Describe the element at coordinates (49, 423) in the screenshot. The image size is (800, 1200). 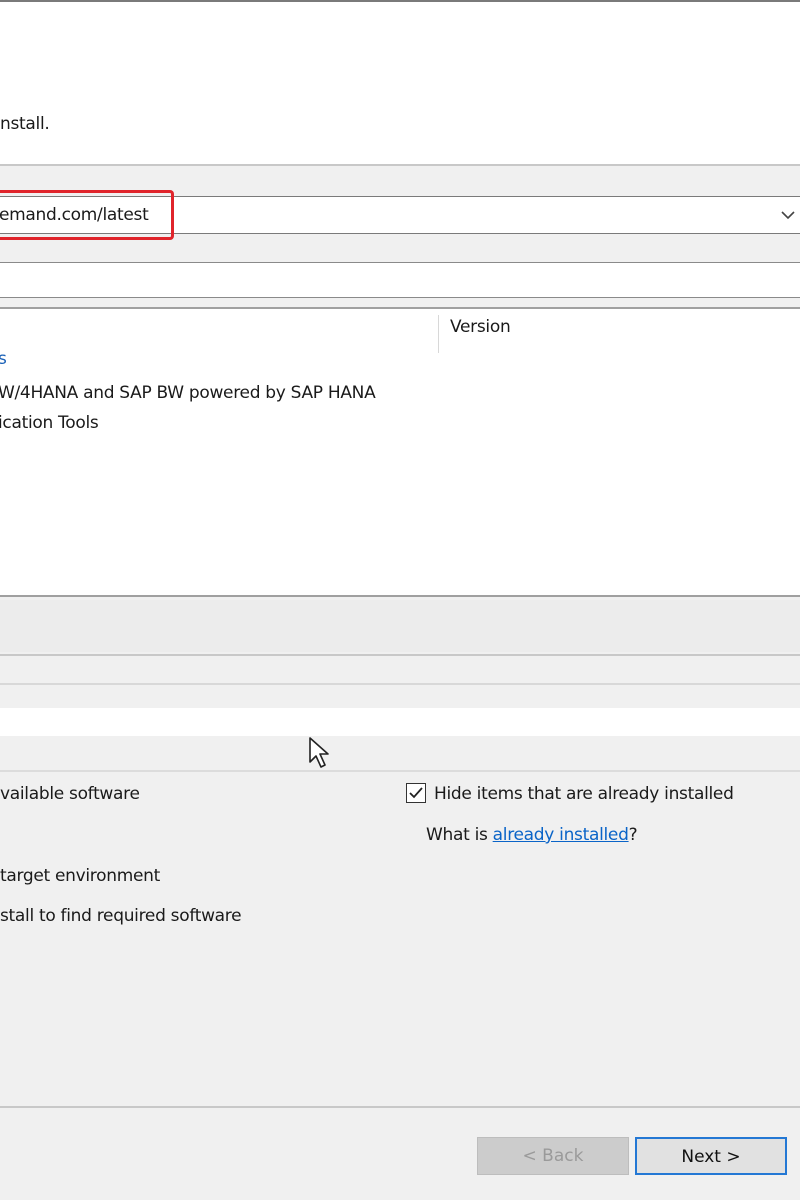
I see `tree-item: ication Tools` at that location.